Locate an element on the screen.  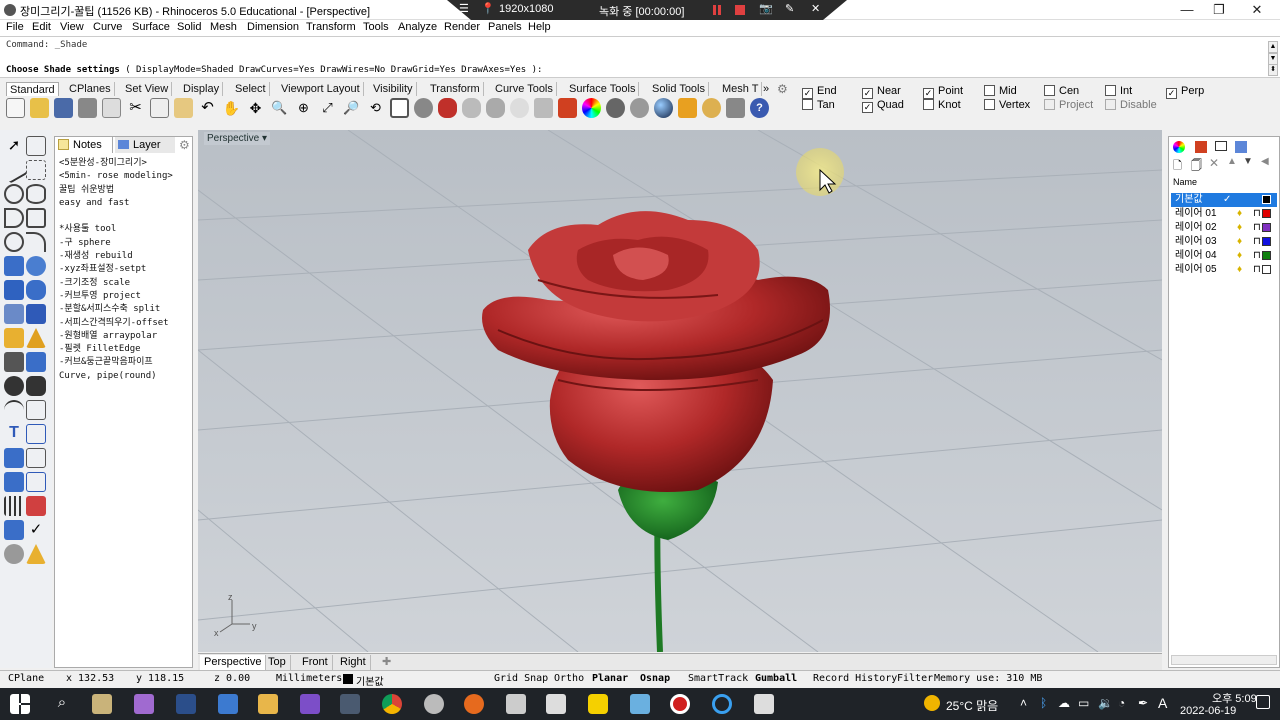
surface-icon is located at coordinates (14, 290).